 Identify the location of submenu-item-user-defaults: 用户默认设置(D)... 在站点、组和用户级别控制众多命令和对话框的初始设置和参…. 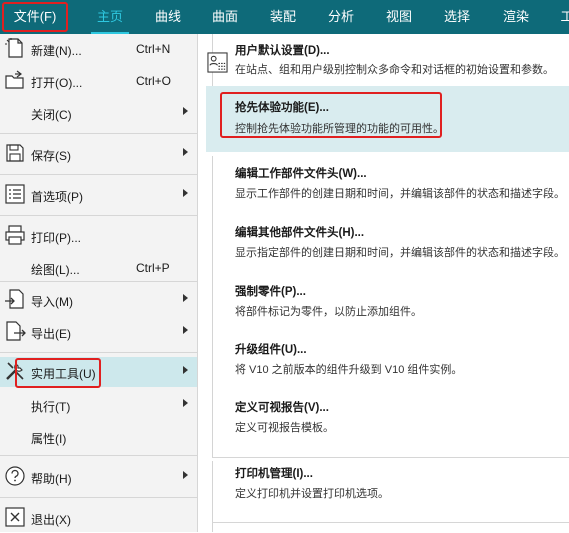
(387, 60).